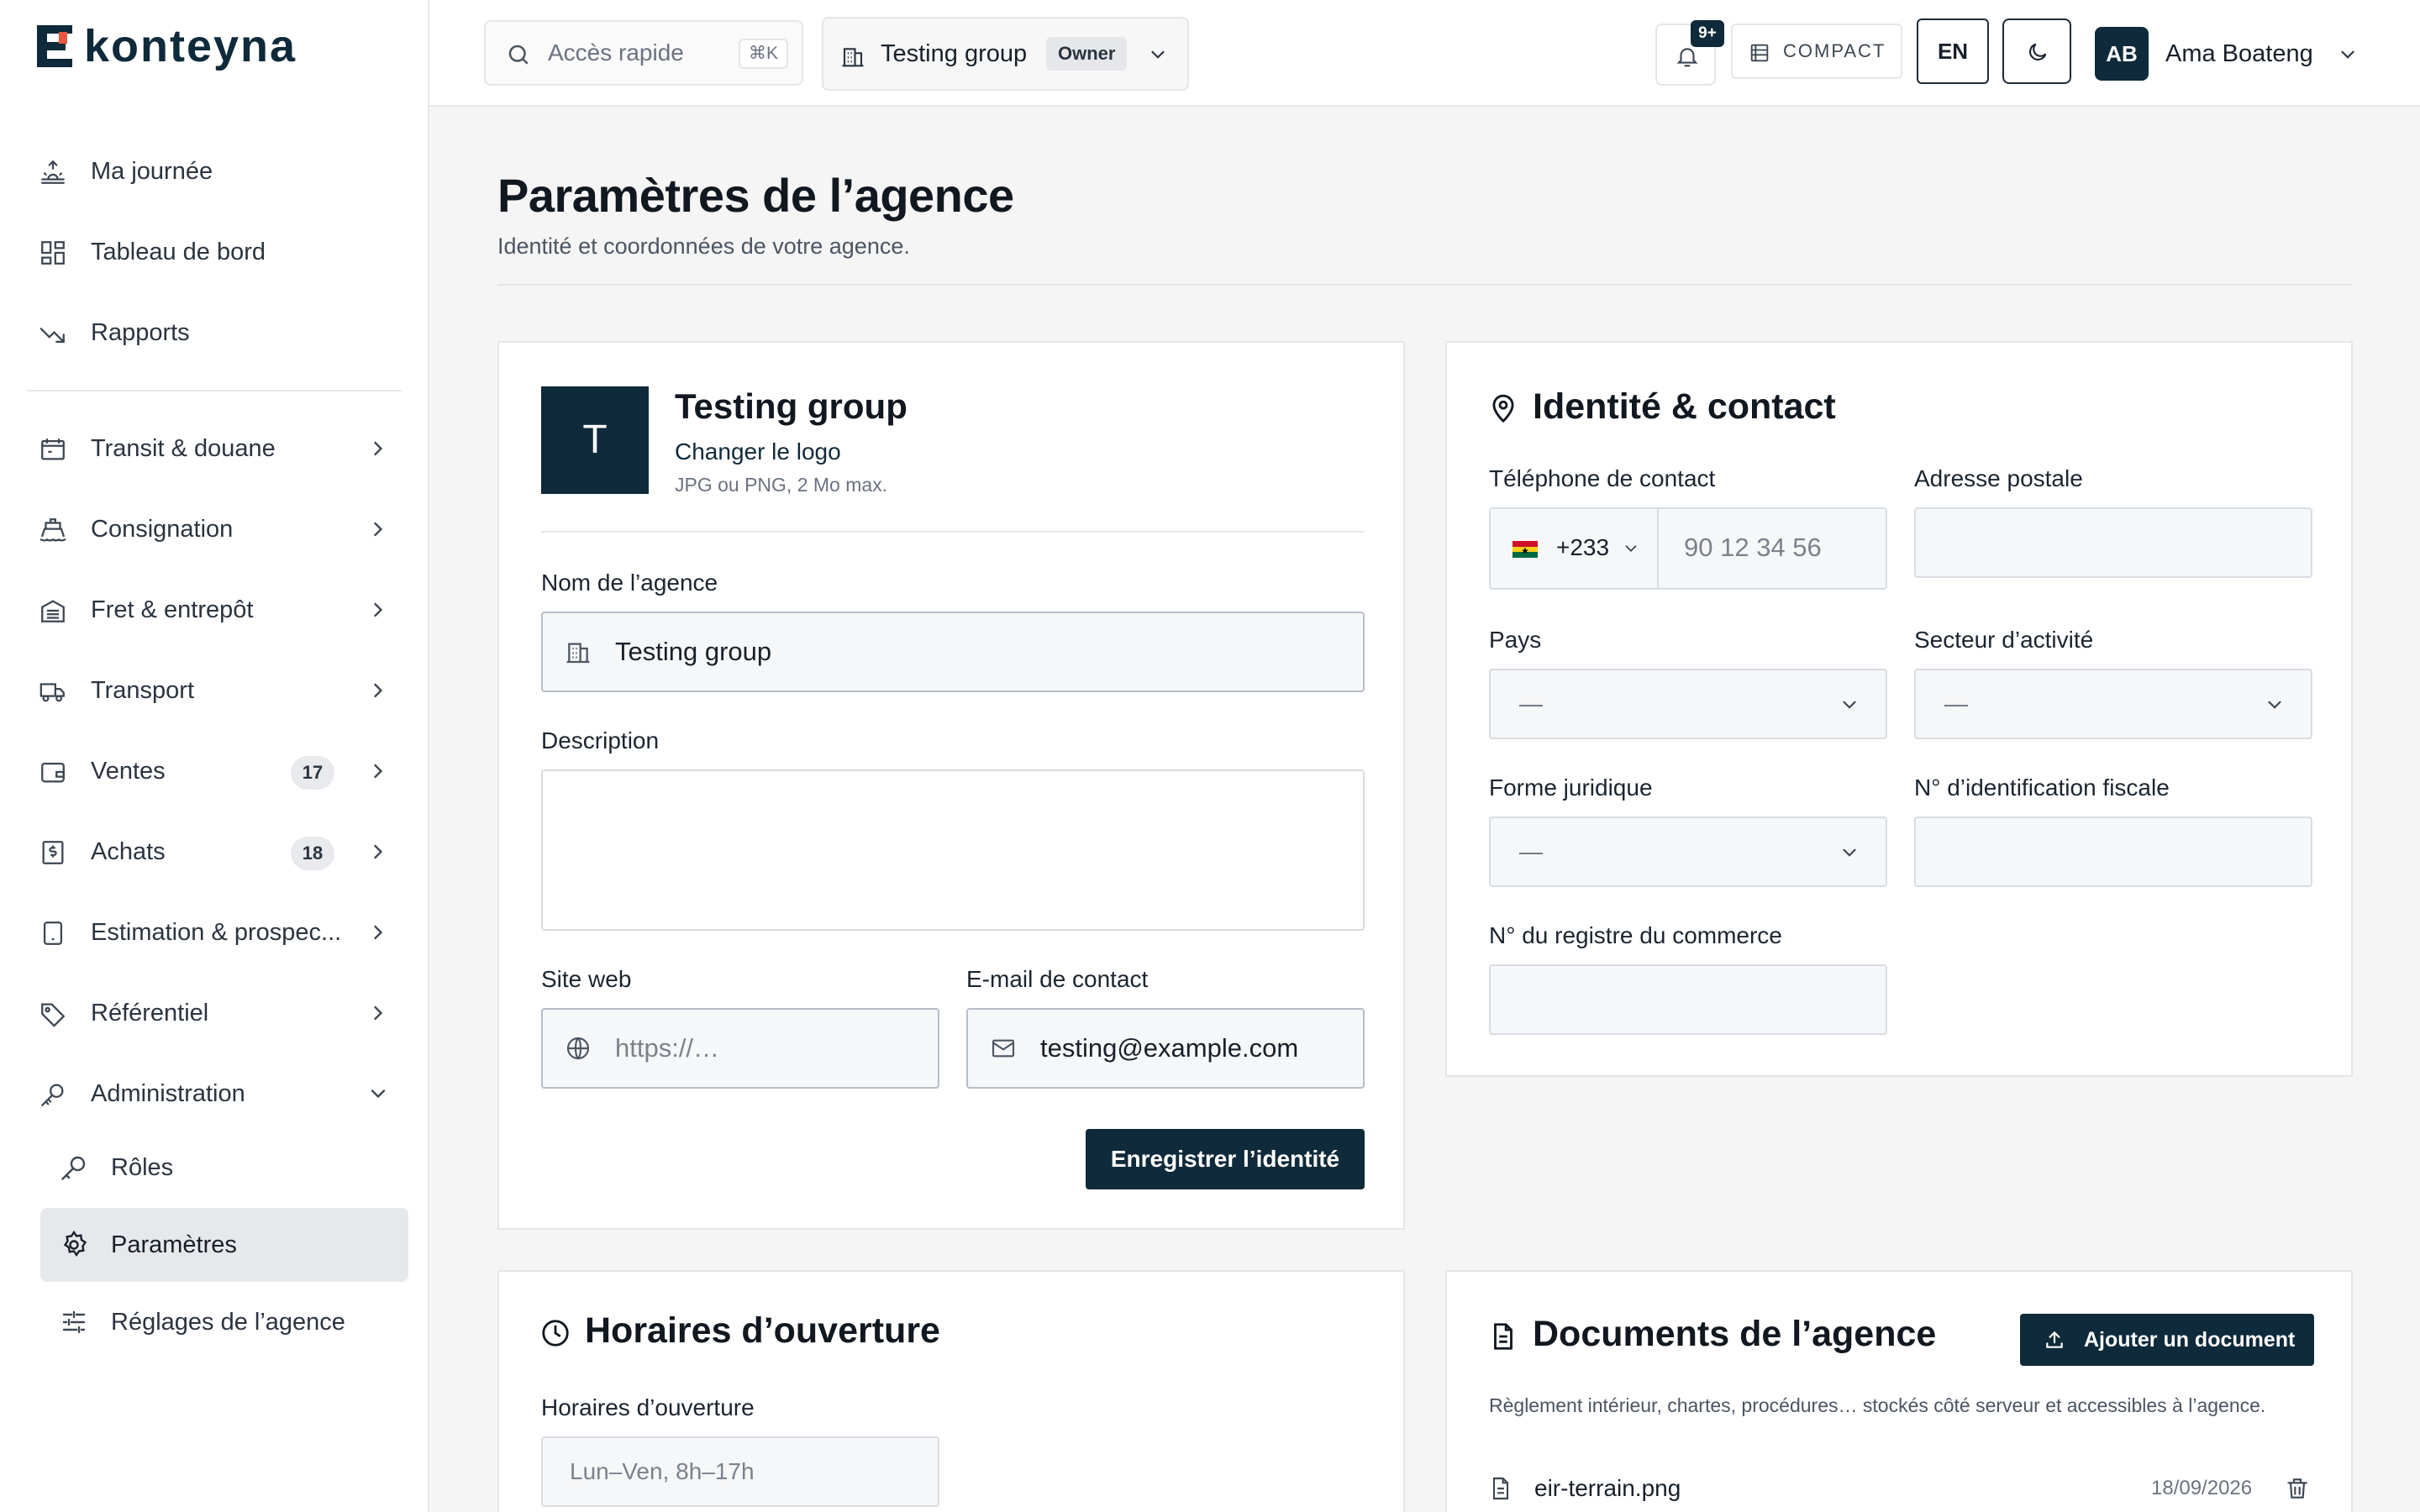 The height and width of the screenshot is (1512, 2420). What do you see at coordinates (1500, 1488) in the screenshot?
I see `file-icon` at bounding box center [1500, 1488].